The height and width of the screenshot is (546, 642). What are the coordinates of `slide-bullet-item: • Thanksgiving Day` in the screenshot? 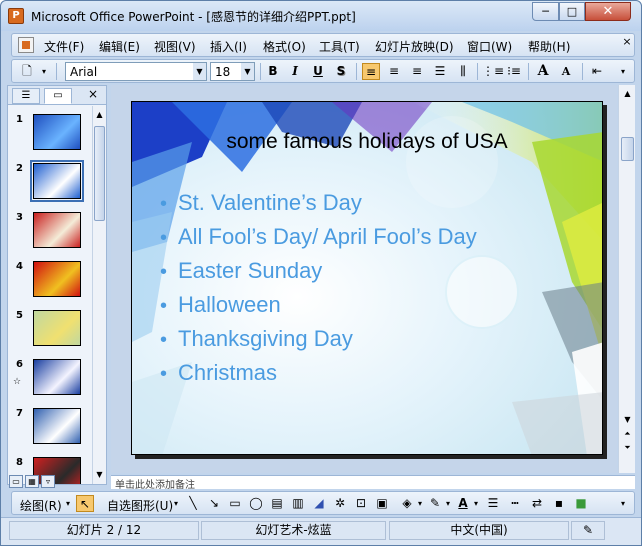 It's located at (318, 339).